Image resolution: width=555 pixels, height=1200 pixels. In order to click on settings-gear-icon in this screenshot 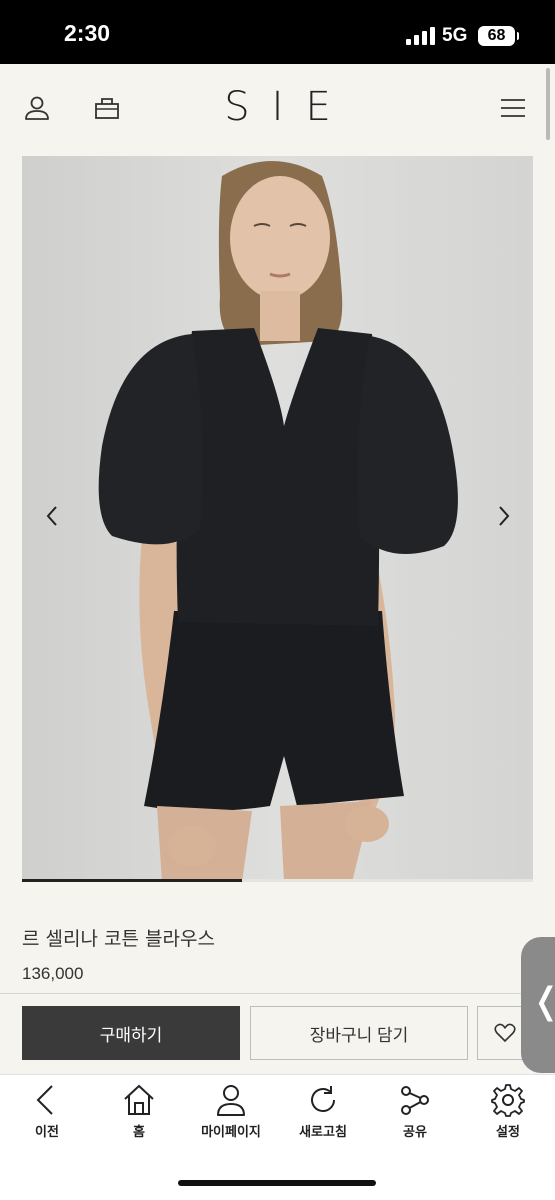, I will do `click(508, 1100)`.